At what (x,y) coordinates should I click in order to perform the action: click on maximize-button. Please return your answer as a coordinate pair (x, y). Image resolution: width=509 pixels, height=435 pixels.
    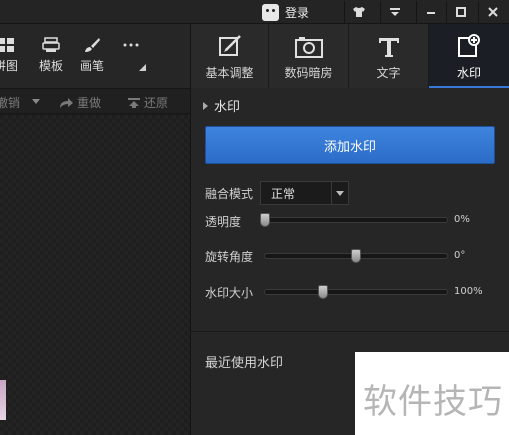
    Looking at the image, I should click on (460, 12).